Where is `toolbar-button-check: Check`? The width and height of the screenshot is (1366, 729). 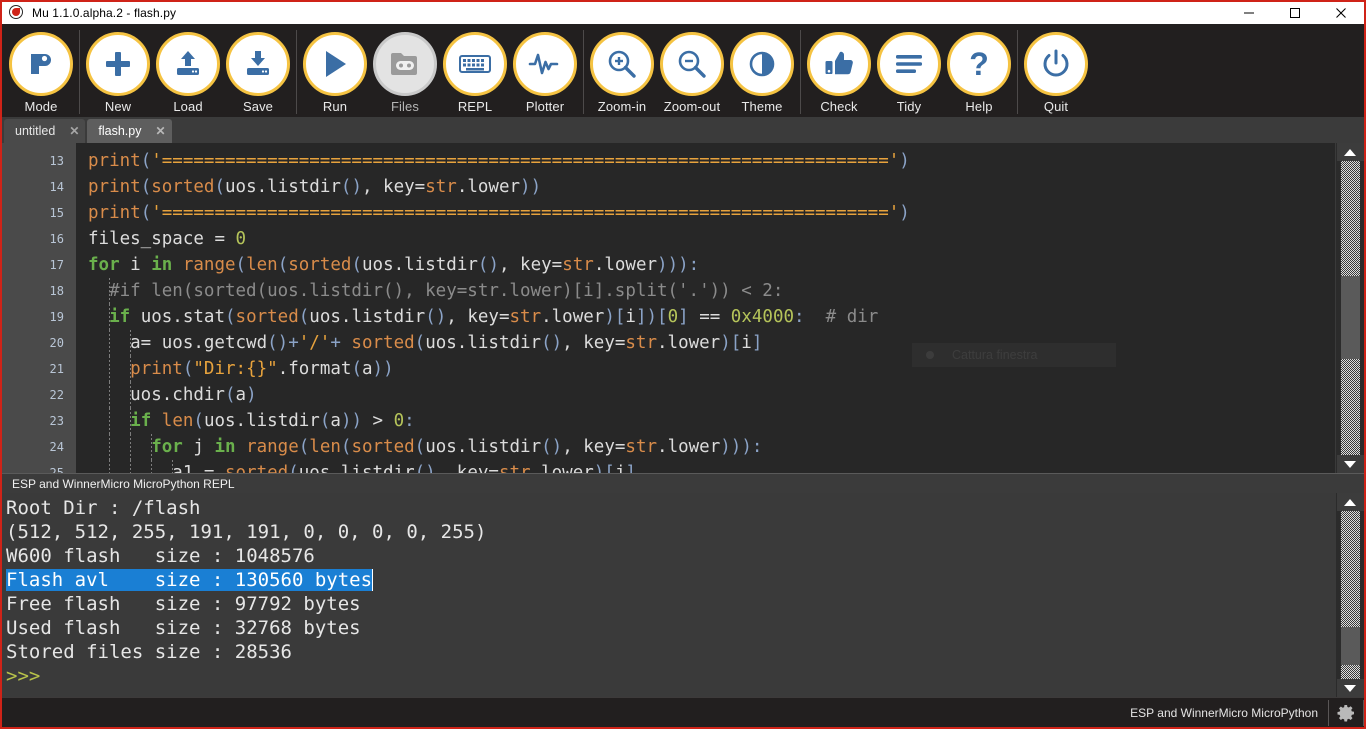 toolbar-button-check: Check is located at coordinates (839, 70).